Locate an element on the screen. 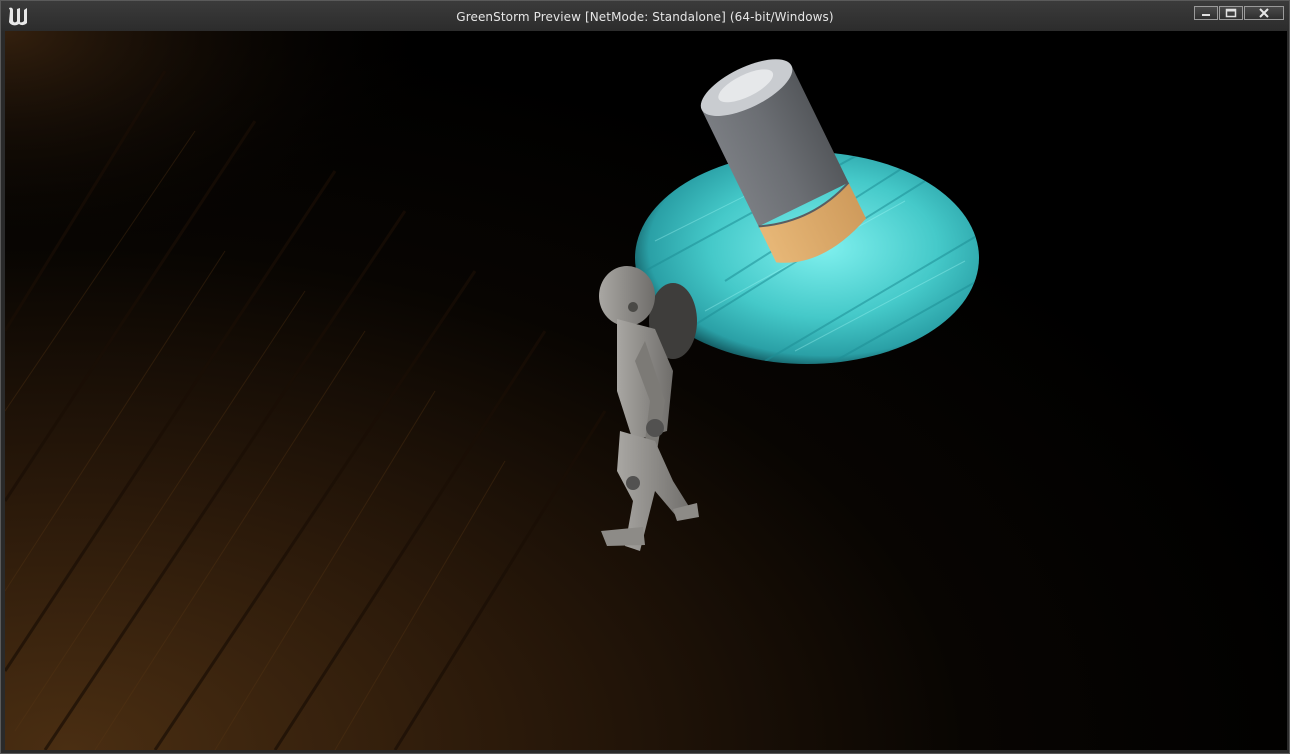 The height and width of the screenshot is (754, 1290). close-button is located at coordinates (1264, 13).